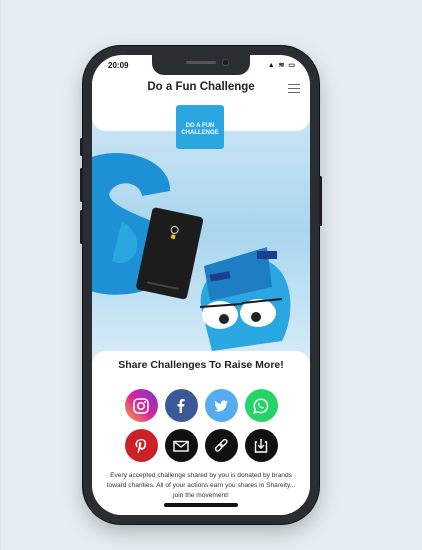 The width and height of the screenshot is (422, 550). I want to click on twitter-icon, so click(221, 405).